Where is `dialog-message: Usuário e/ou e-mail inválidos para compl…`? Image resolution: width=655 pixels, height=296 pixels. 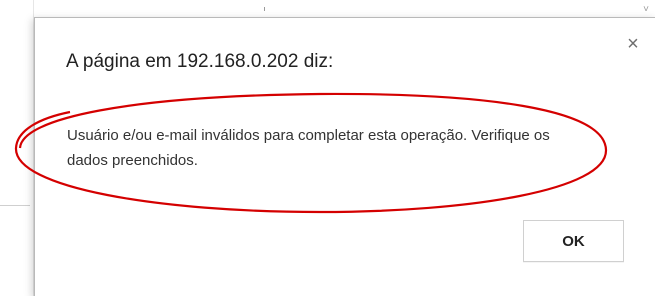 dialog-message: Usuário e/ou e-mail inválidos para compl… is located at coordinates (308, 148).